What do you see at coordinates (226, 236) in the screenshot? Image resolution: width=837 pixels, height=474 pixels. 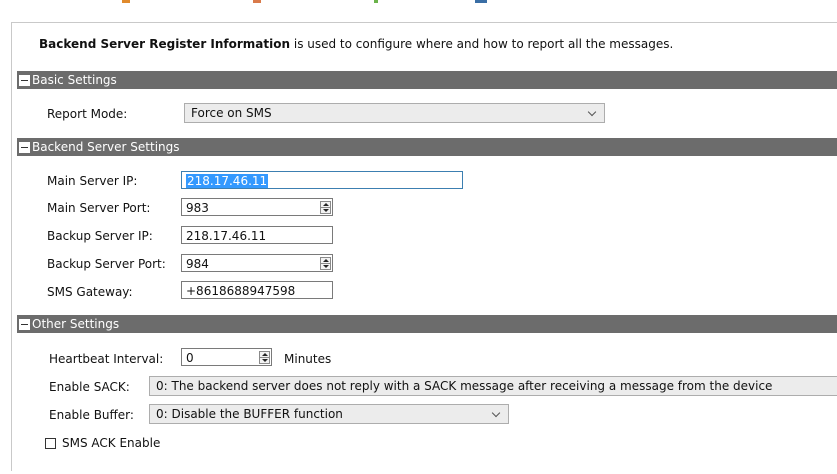 I see `backup-server-ip-value: 218.17.46.11` at bounding box center [226, 236].